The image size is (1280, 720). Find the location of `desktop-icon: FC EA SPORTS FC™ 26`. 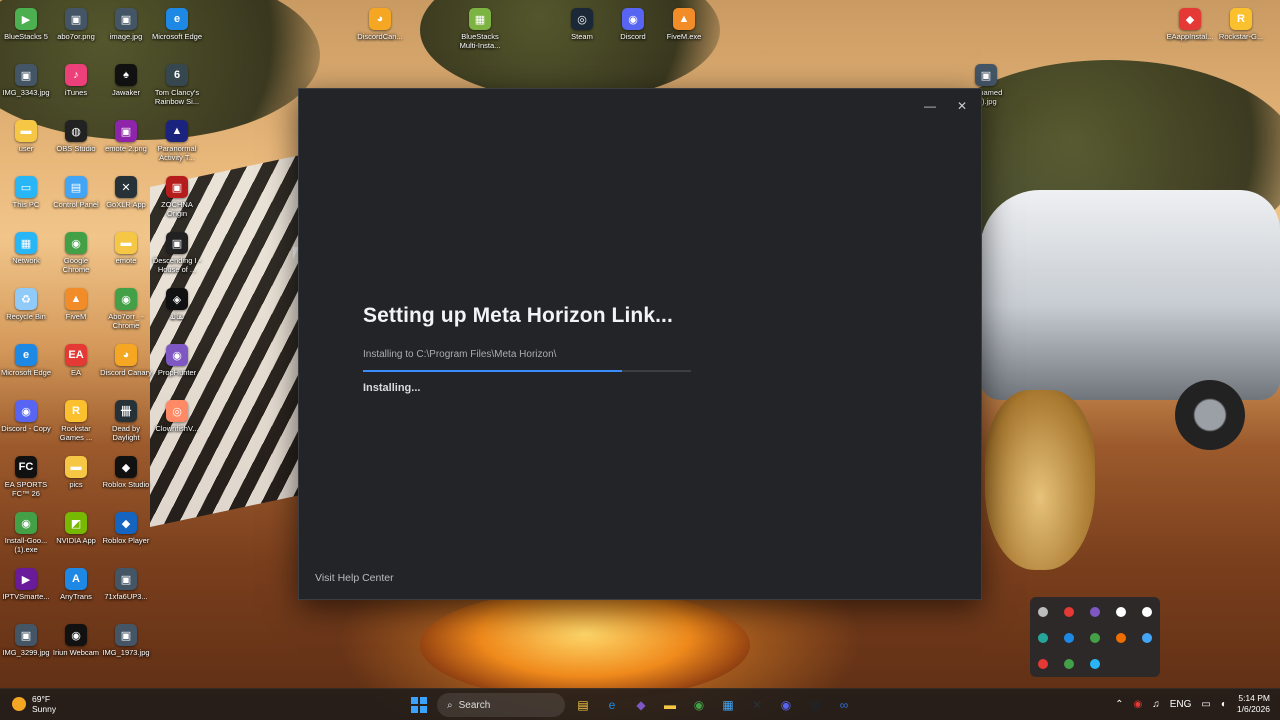

desktop-icon: FC EA SPORTS FC™ 26 is located at coordinates (26, 475).